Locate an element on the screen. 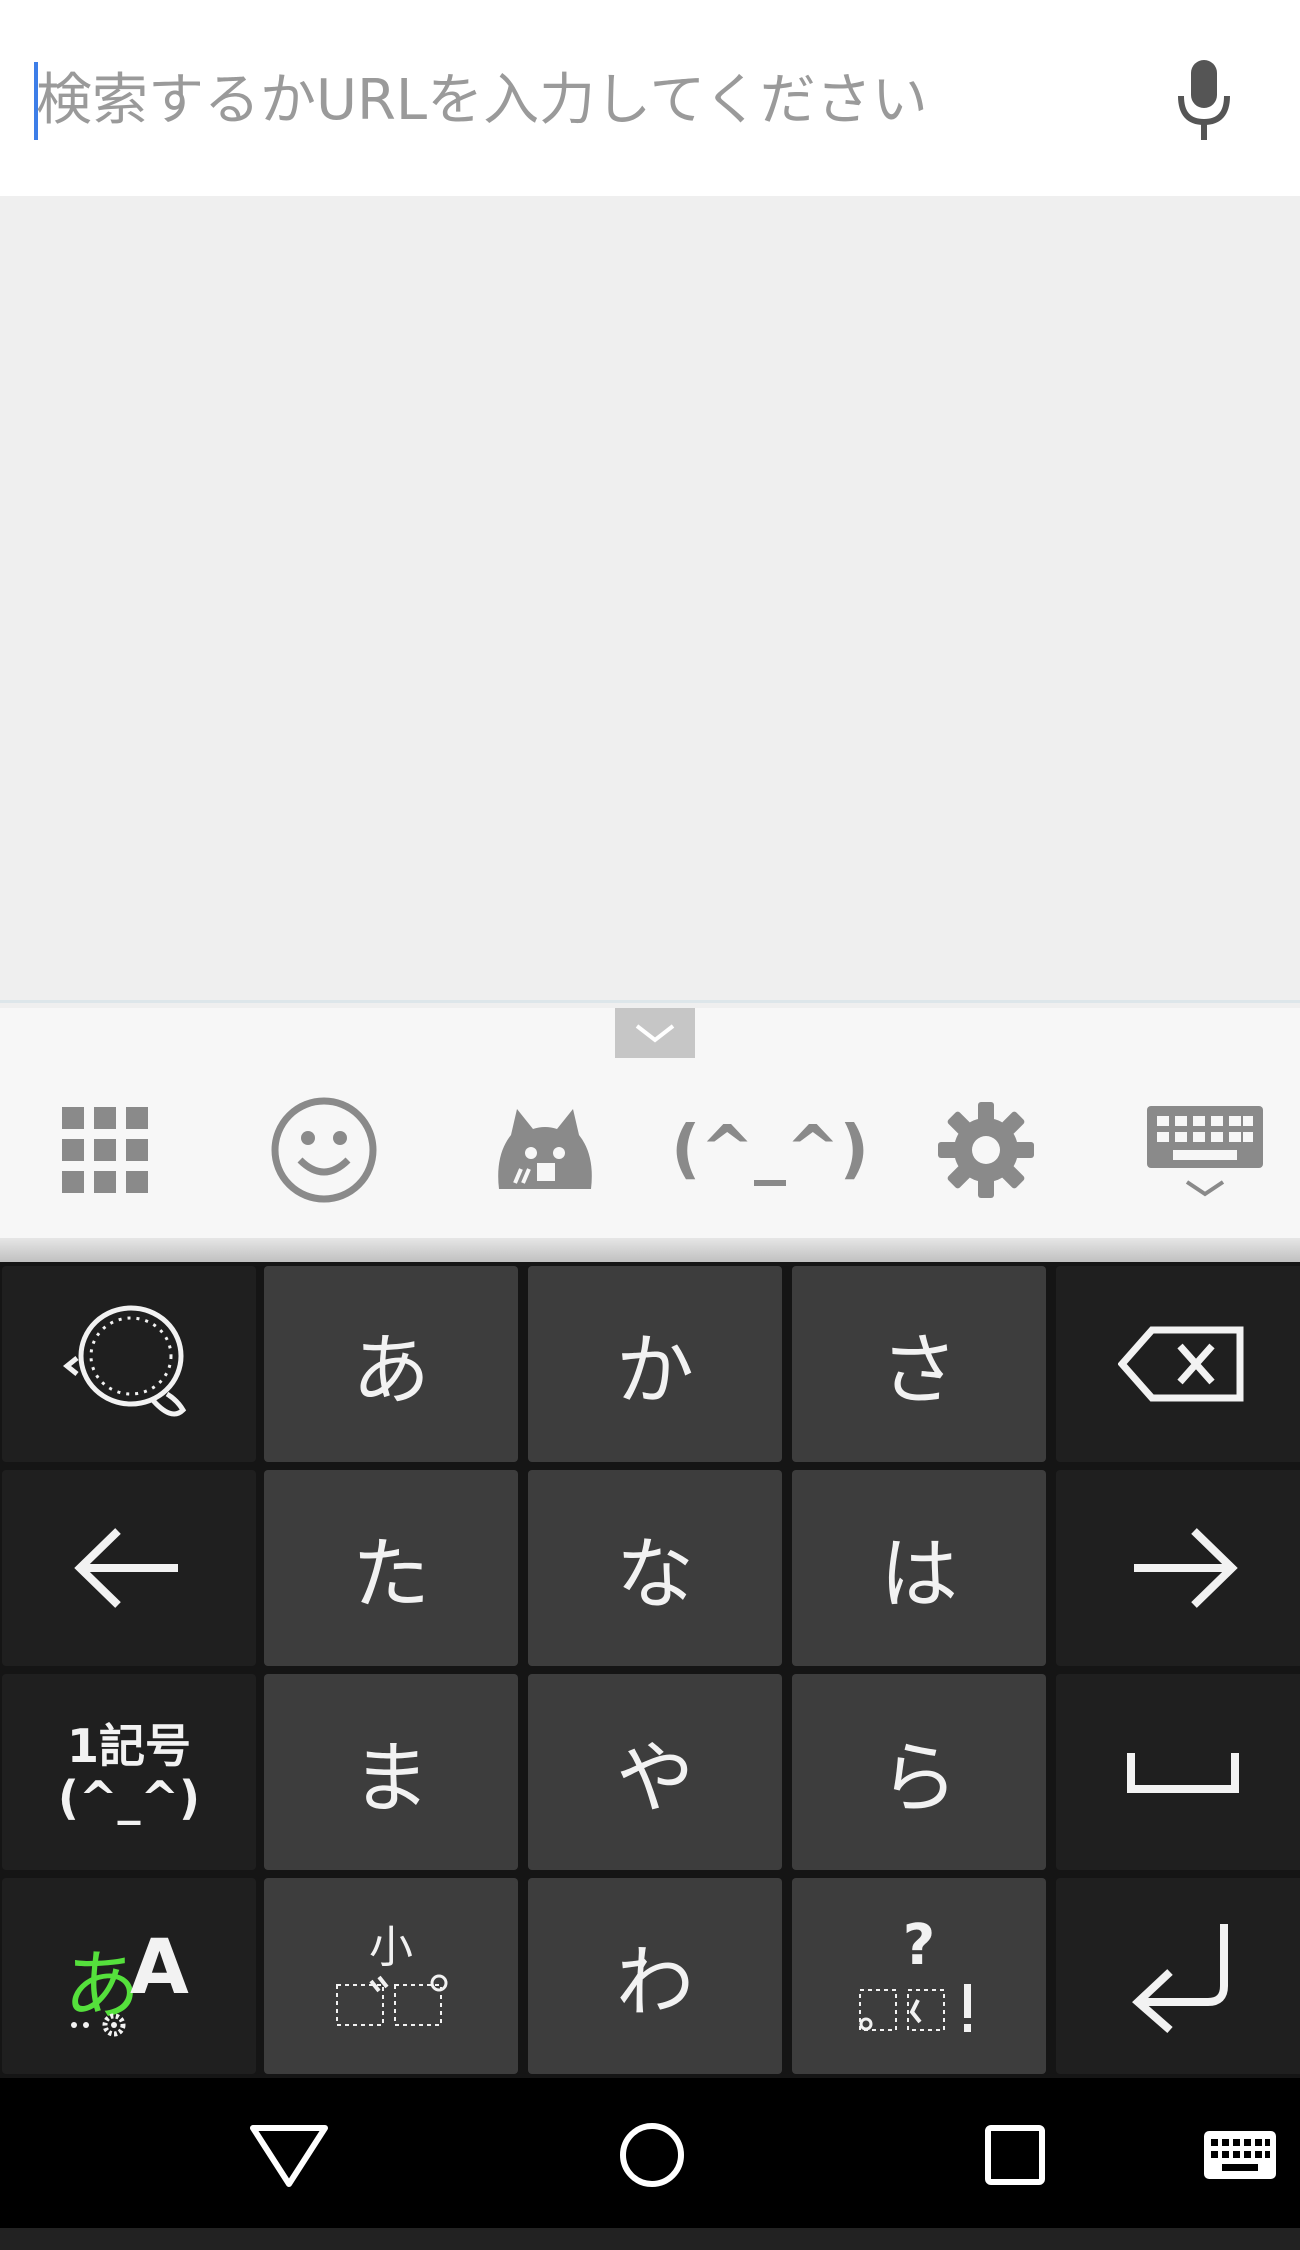 This screenshot has height=2250, width=1300. voice-bubble-icon is located at coordinates (124, 1361).